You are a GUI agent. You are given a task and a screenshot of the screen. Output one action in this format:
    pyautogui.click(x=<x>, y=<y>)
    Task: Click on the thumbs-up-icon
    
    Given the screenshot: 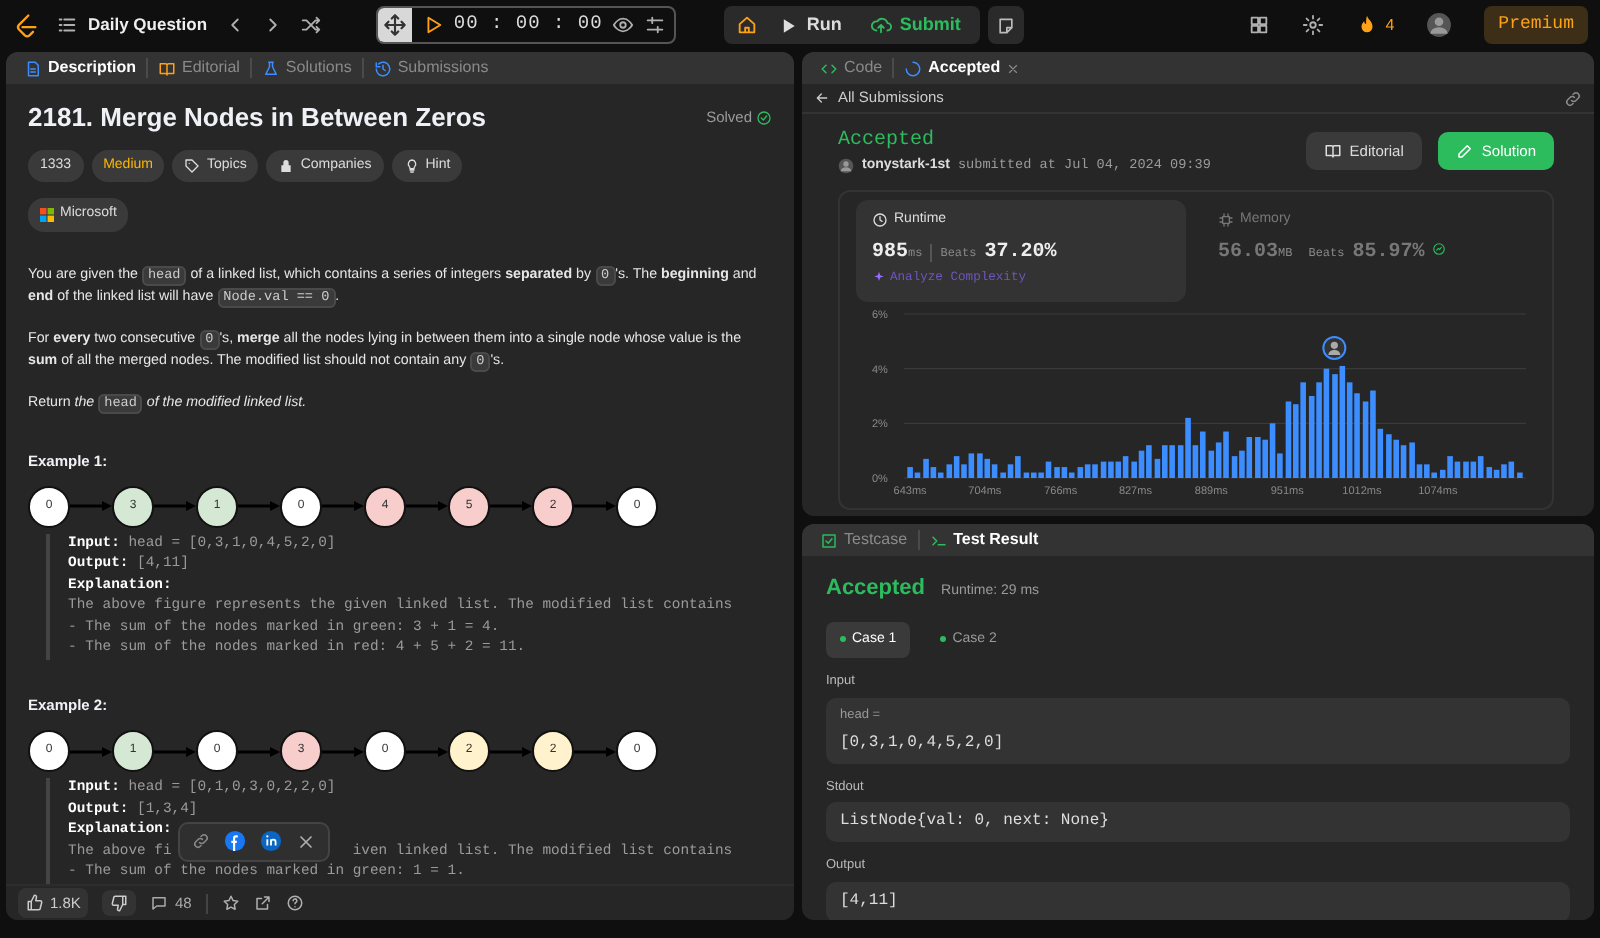 What is the action you would take?
    pyautogui.click(x=35, y=903)
    